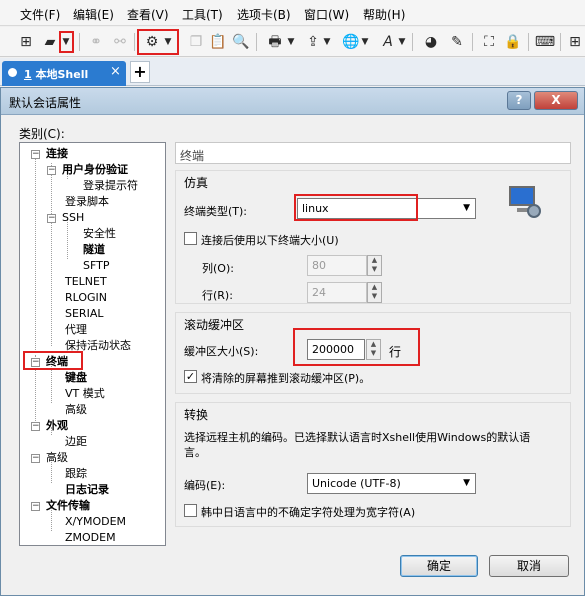 The width and height of the screenshot is (585, 596). I want to click on menu-edit: 编辑(E), so click(93, 14).